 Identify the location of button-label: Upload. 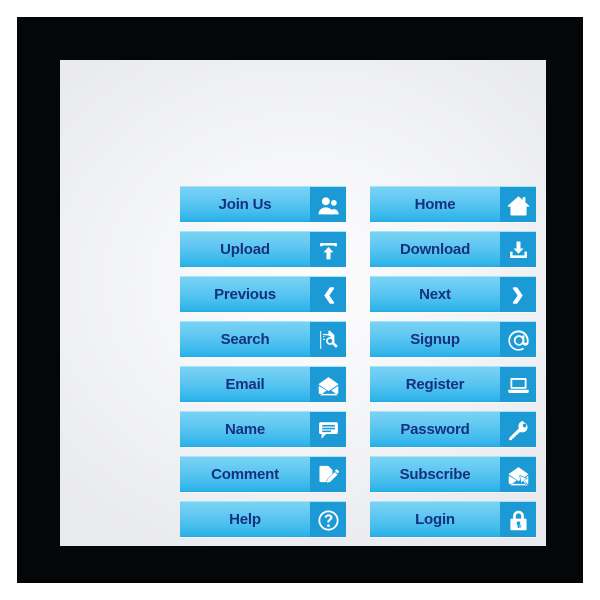
(245, 249).